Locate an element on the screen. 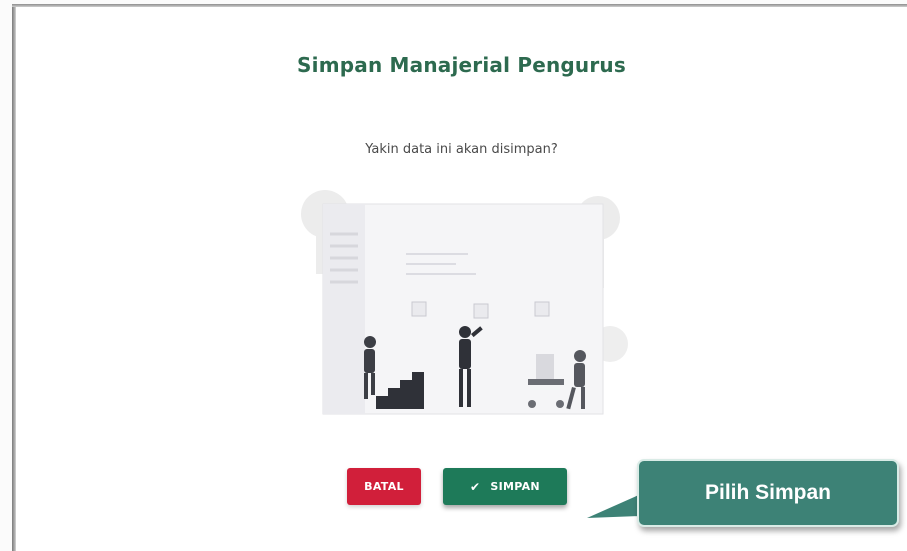  save-button-label: SIMPAN is located at coordinates (515, 486).